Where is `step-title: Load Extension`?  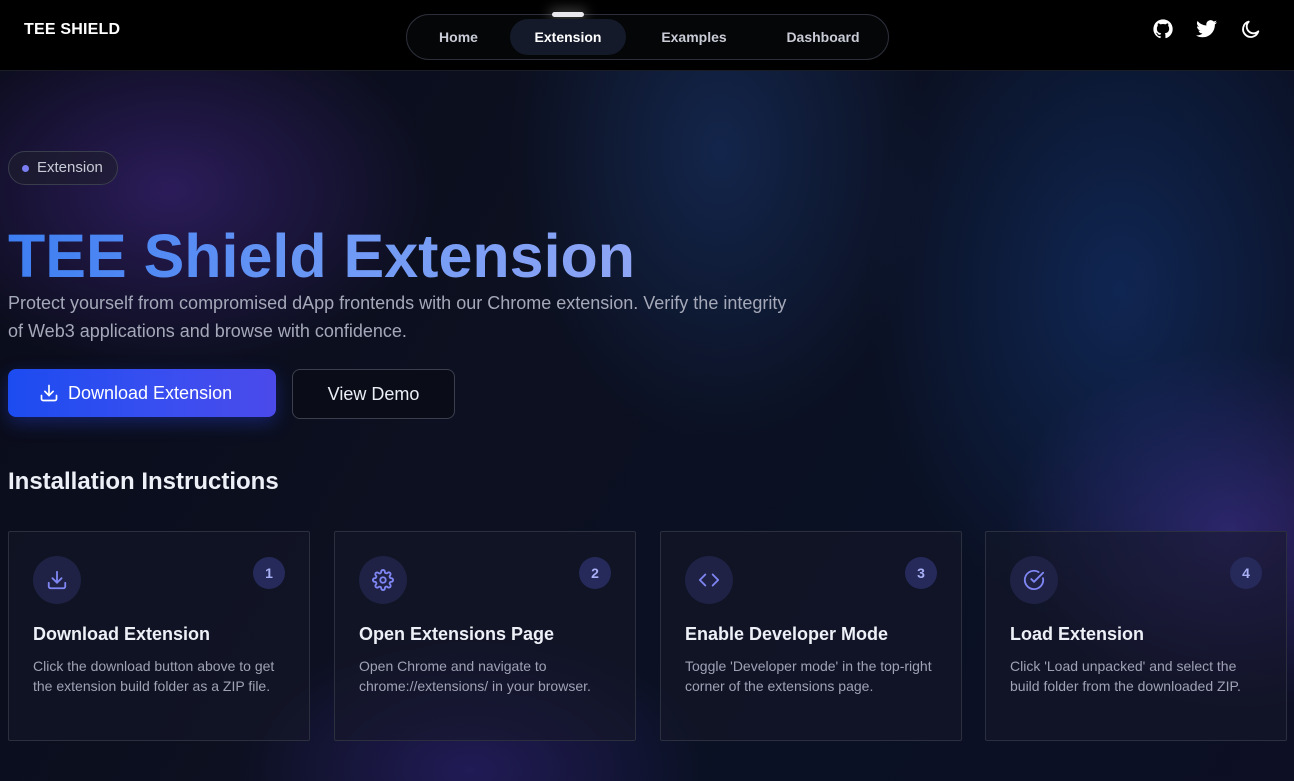 step-title: Load Extension is located at coordinates (1077, 634).